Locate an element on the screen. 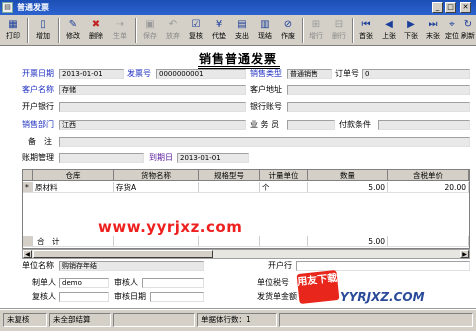 The image size is (476, 331). total-label: 合 计 is located at coordinates (73, 241).